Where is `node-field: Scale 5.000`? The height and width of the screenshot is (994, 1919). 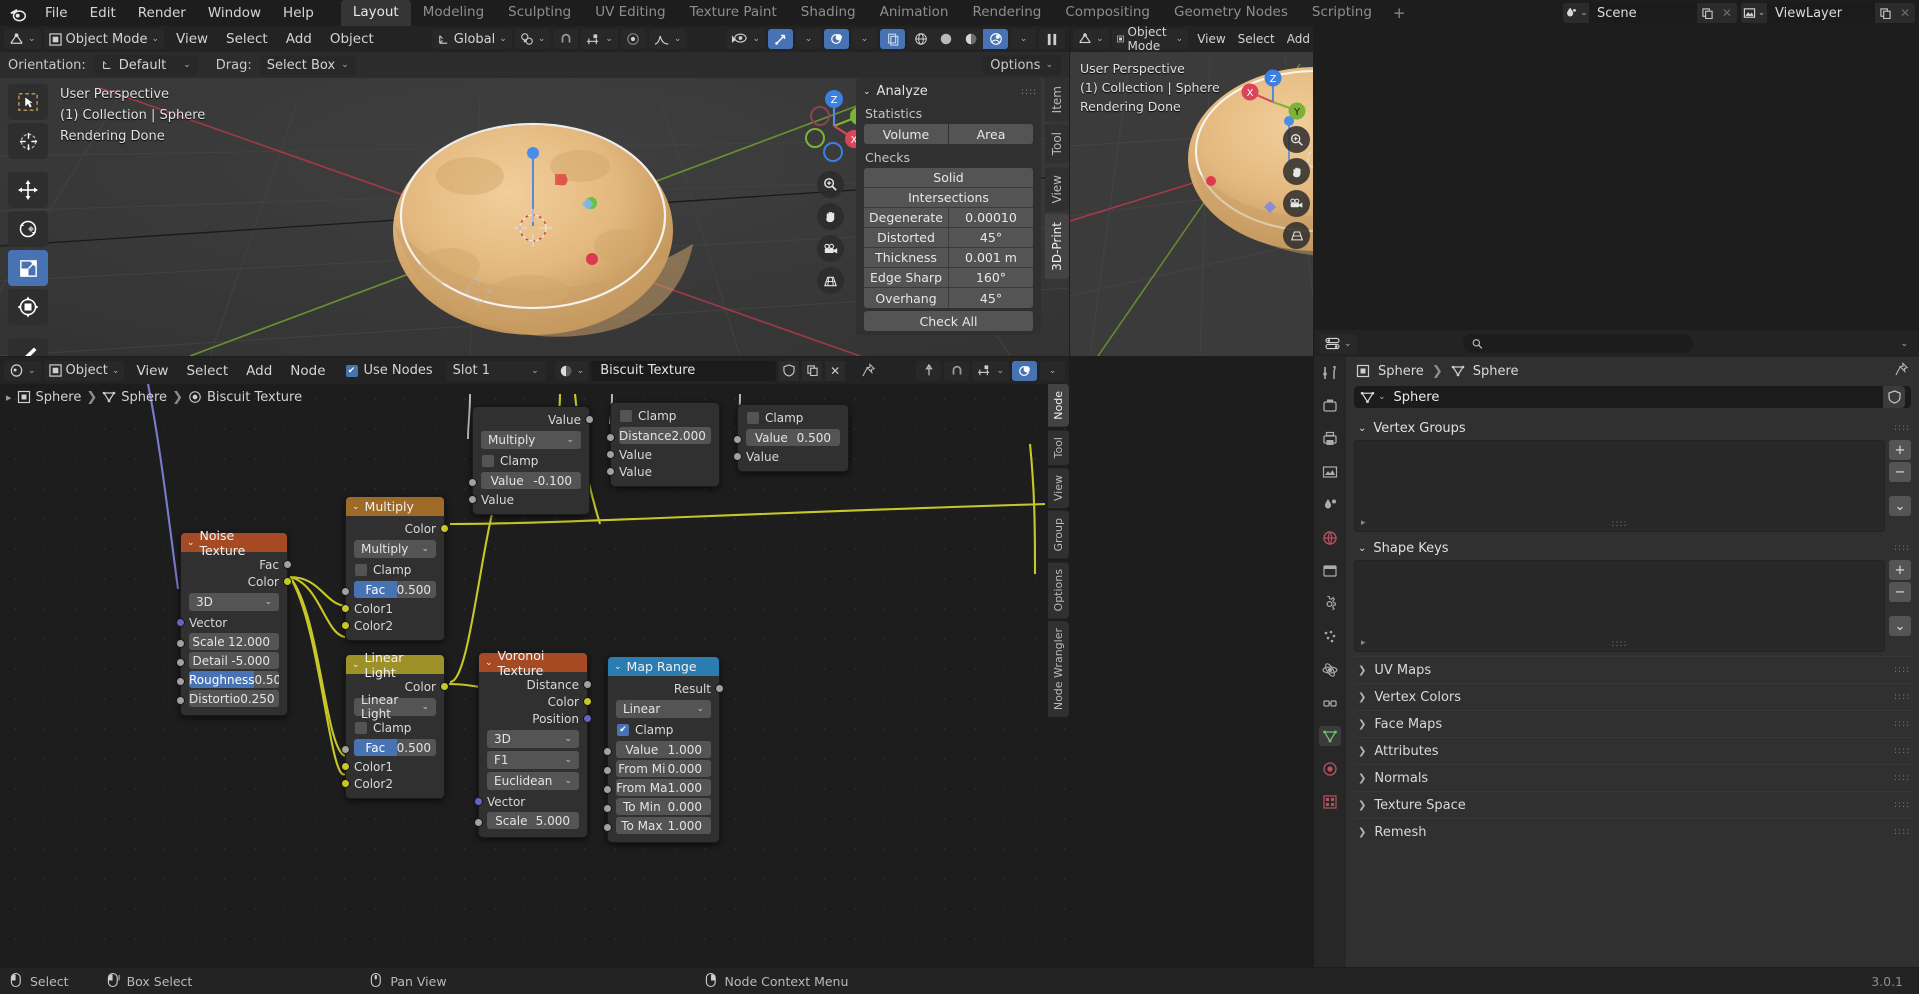 node-field: Scale 5.000 is located at coordinates (533, 820).